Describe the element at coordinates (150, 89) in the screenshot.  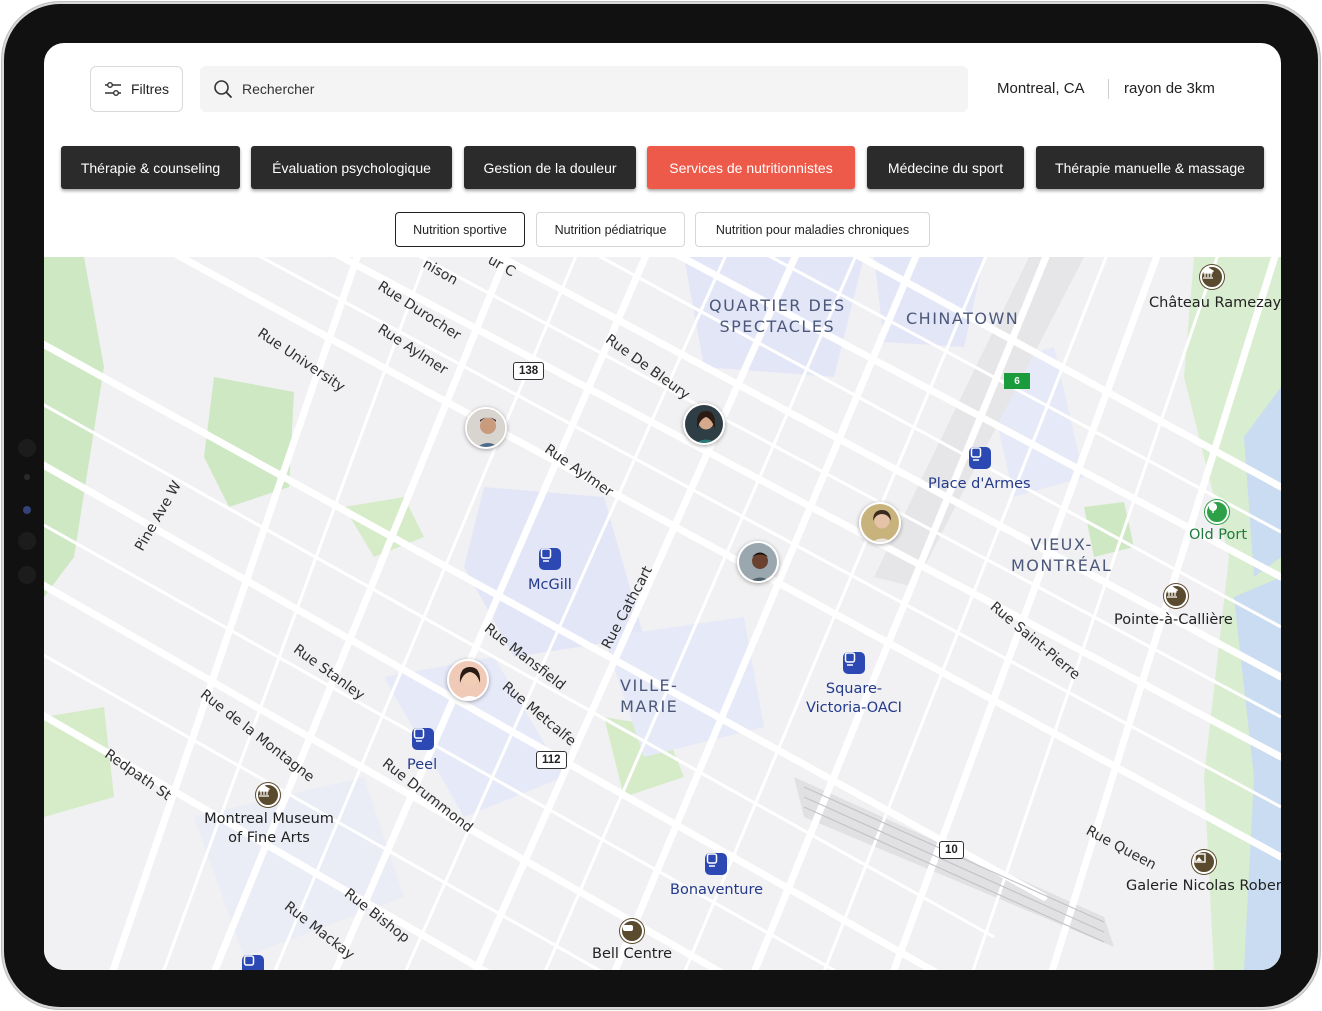
I see `filters-label: Filtres` at that location.